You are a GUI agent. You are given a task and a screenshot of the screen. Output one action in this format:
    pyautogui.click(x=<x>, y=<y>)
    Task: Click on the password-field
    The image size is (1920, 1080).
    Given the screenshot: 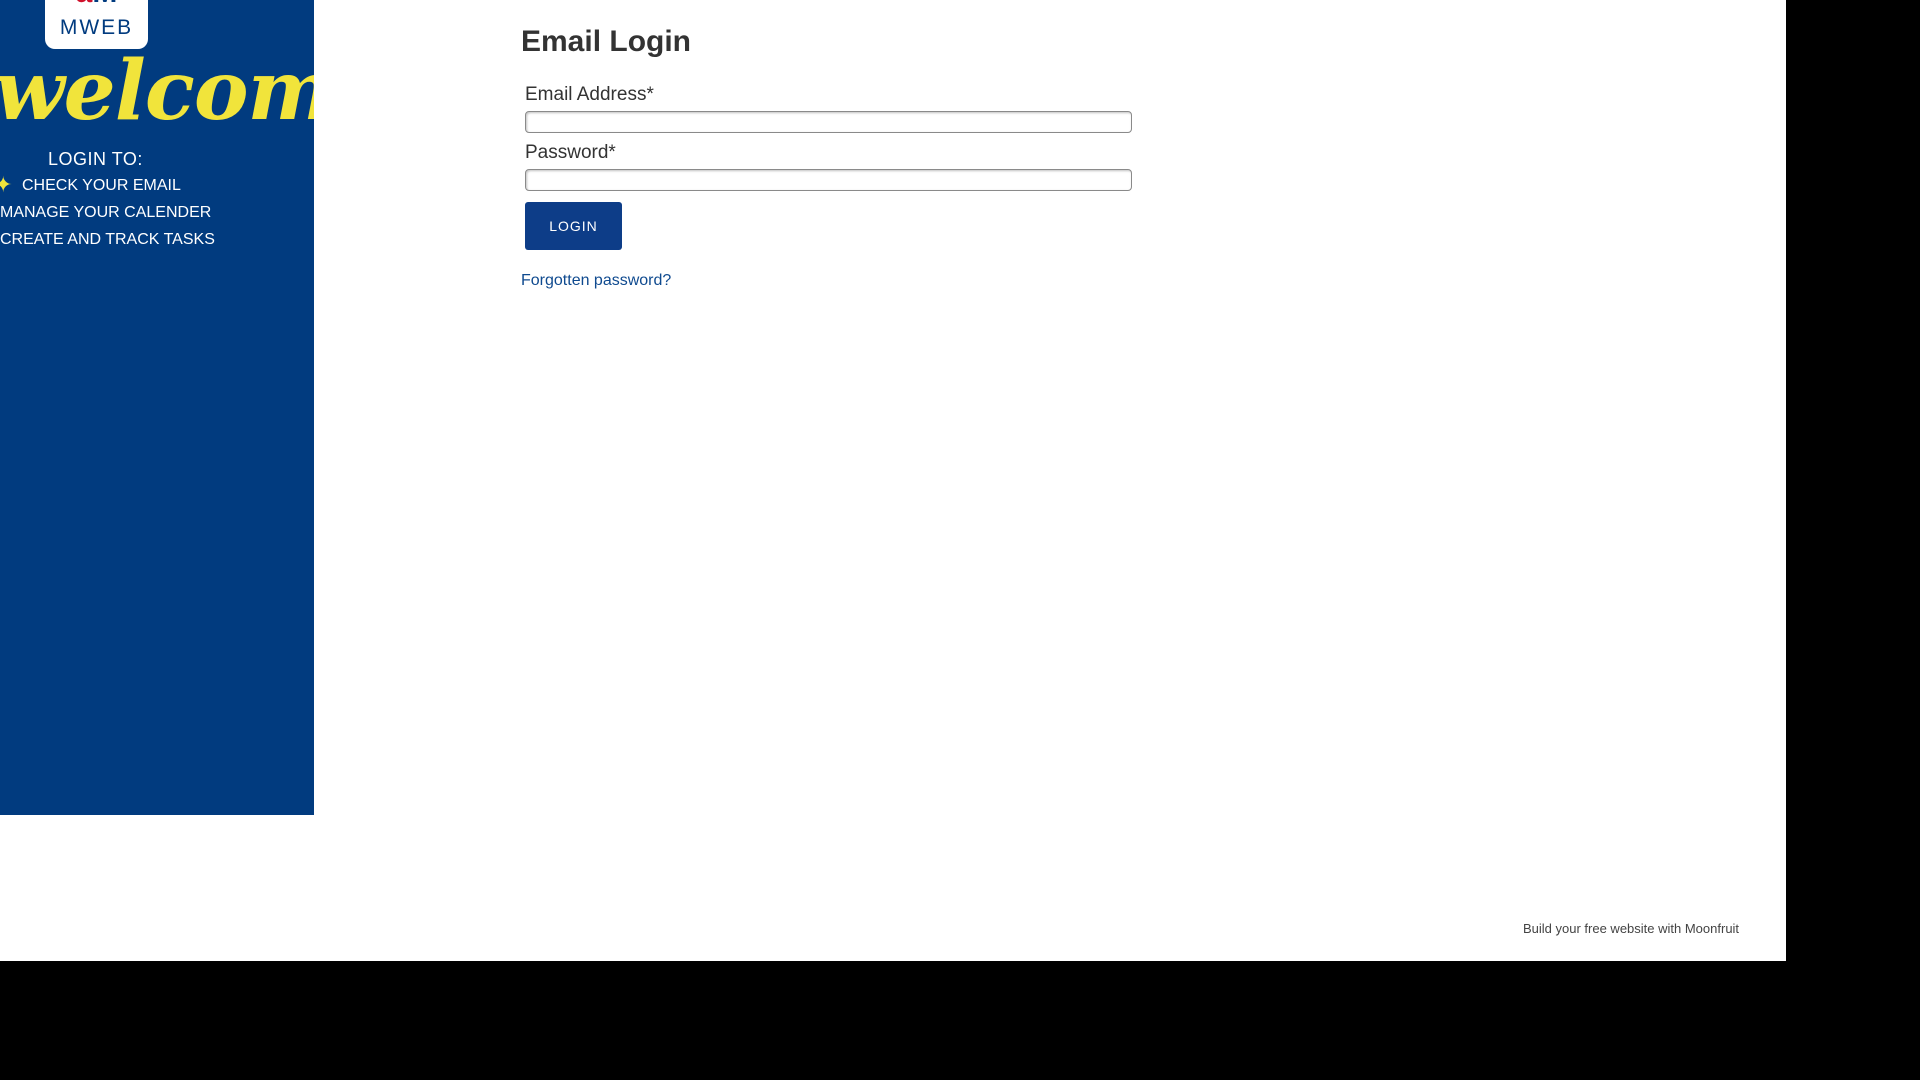 What is the action you would take?
    pyautogui.click(x=828, y=180)
    